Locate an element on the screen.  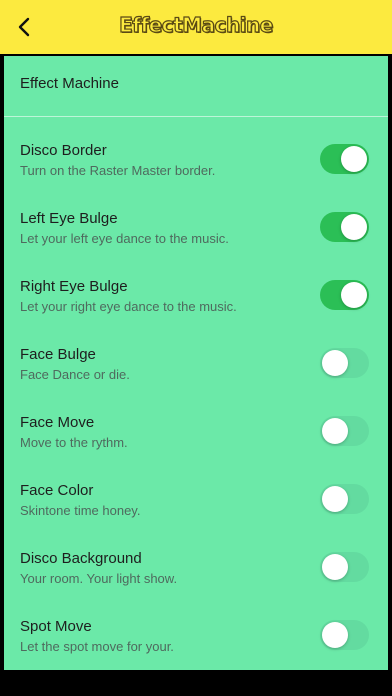
setting-subtitle: Skintone time honey. is located at coordinates (80, 510).